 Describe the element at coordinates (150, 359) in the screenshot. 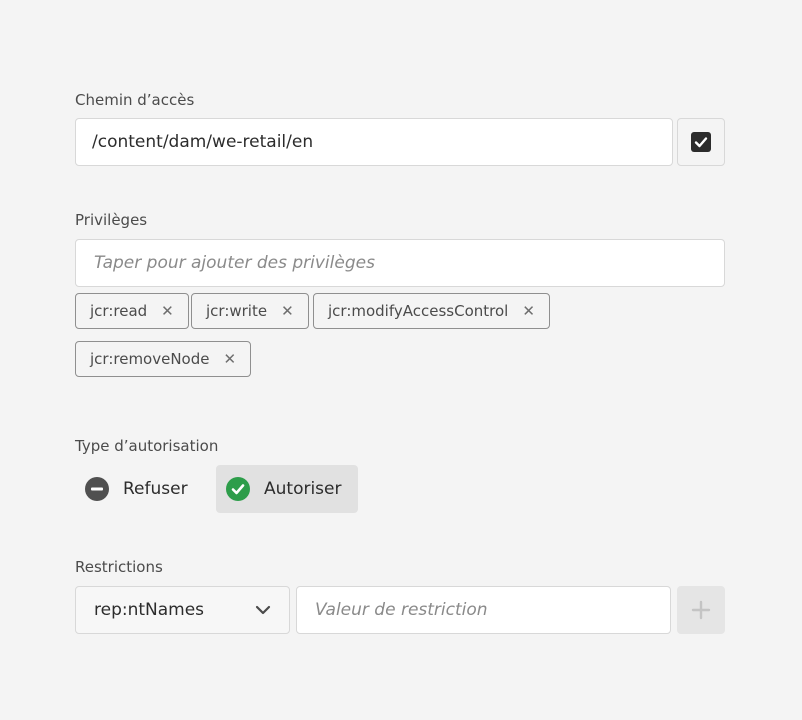

I see `privilege-tag-label: jcr:removeNode` at that location.